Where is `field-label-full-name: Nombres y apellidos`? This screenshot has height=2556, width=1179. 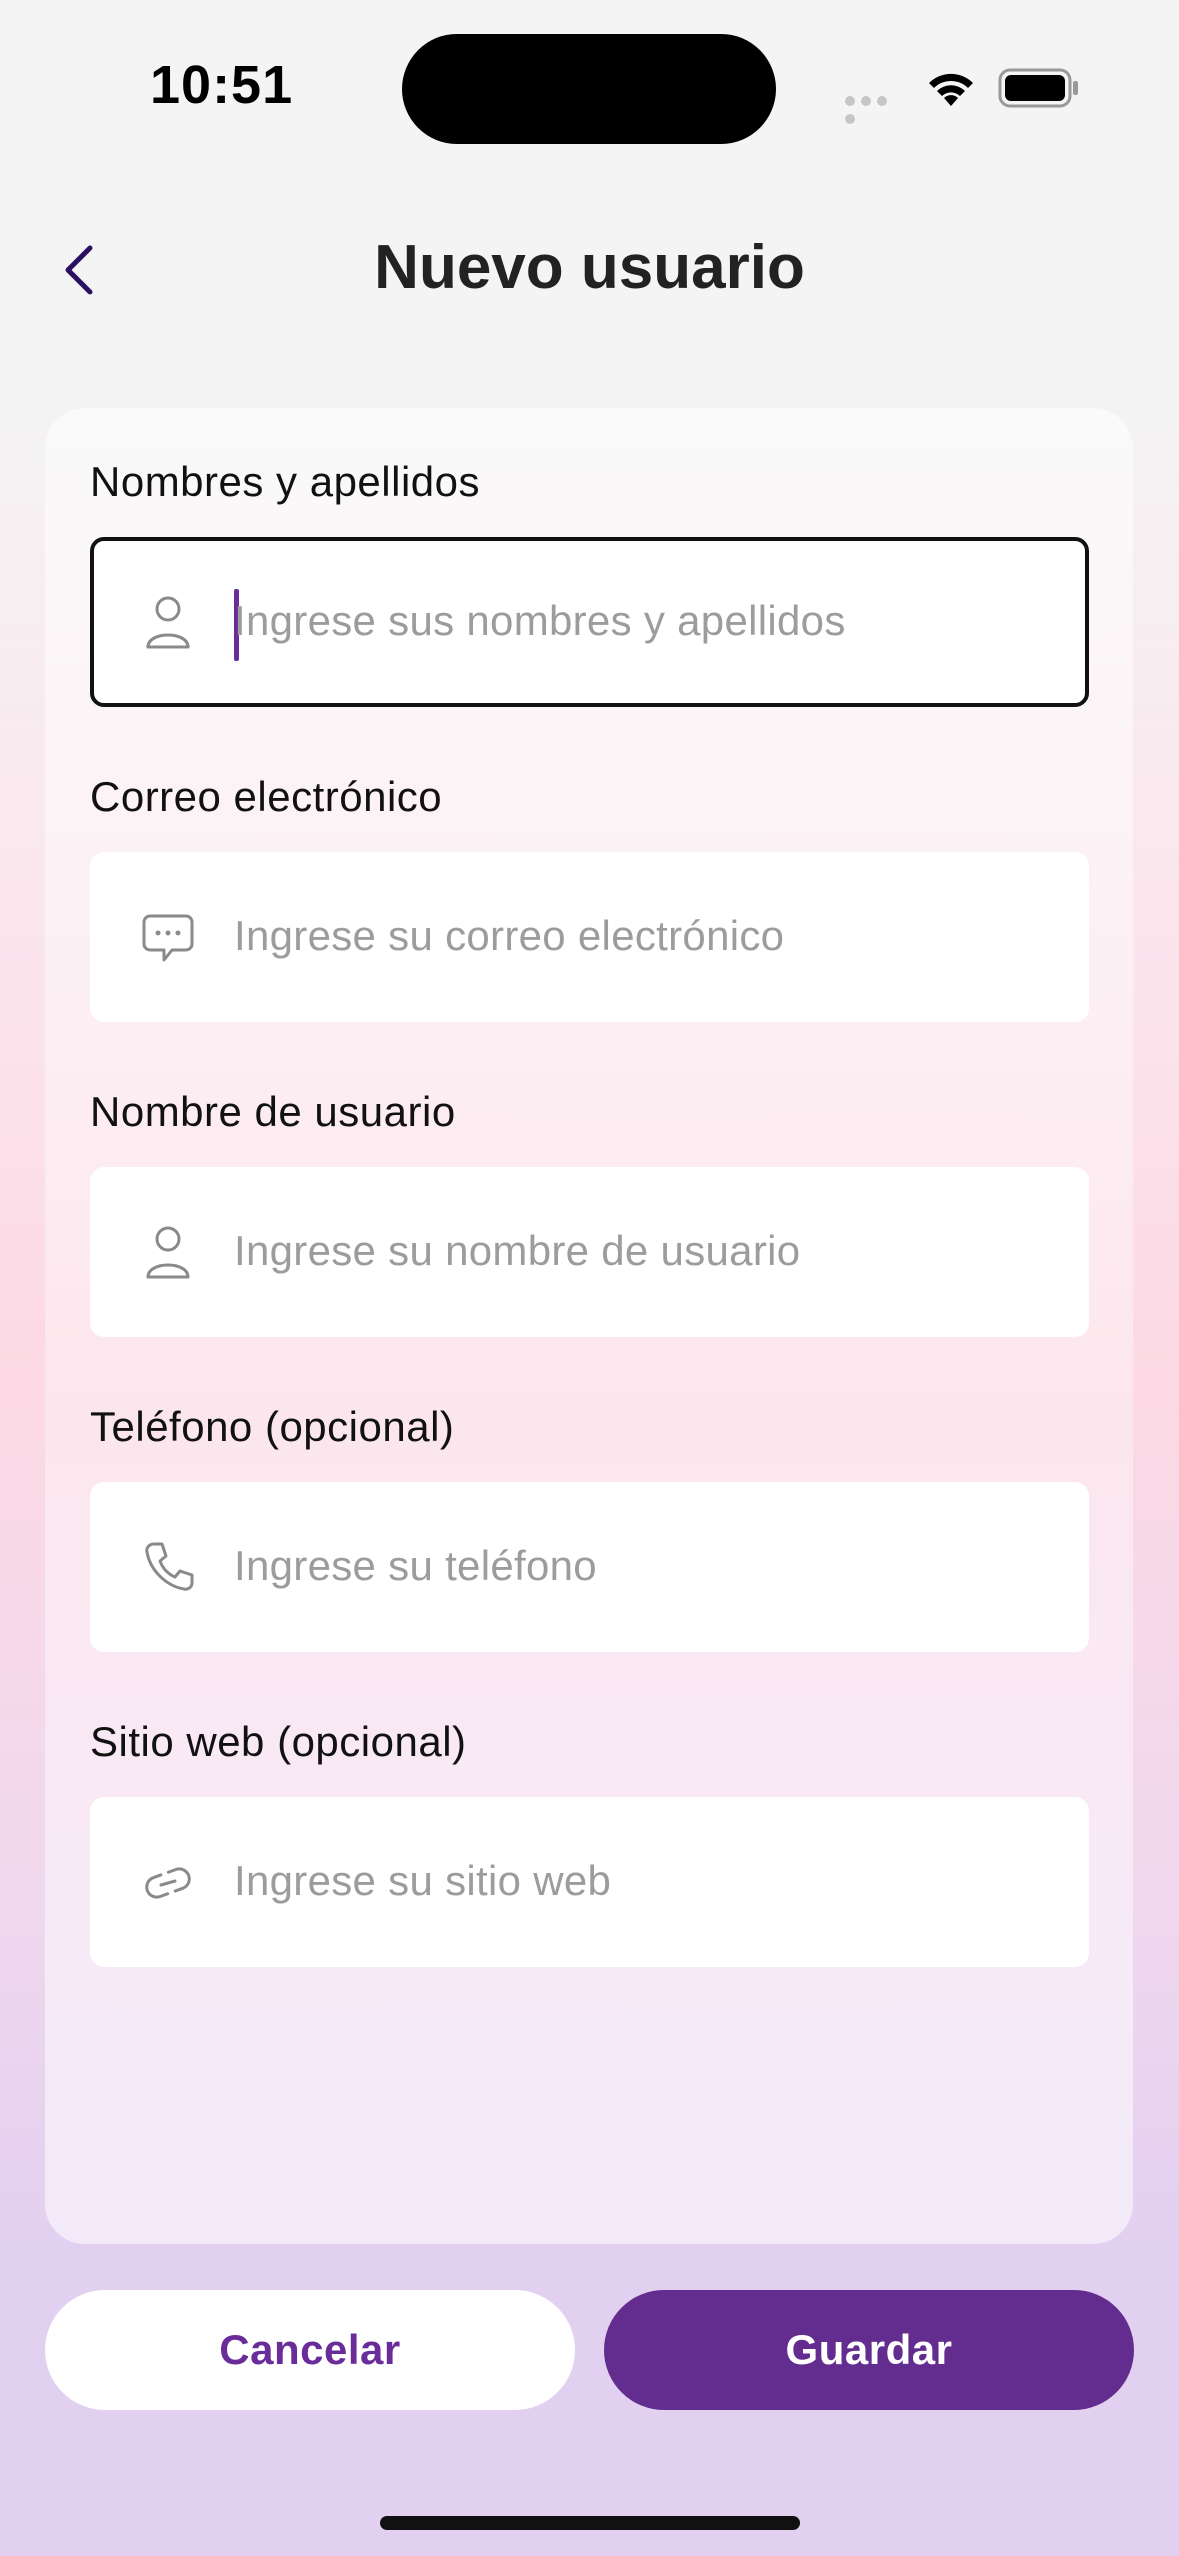 field-label-full-name: Nombres y apellidos is located at coordinates (285, 481).